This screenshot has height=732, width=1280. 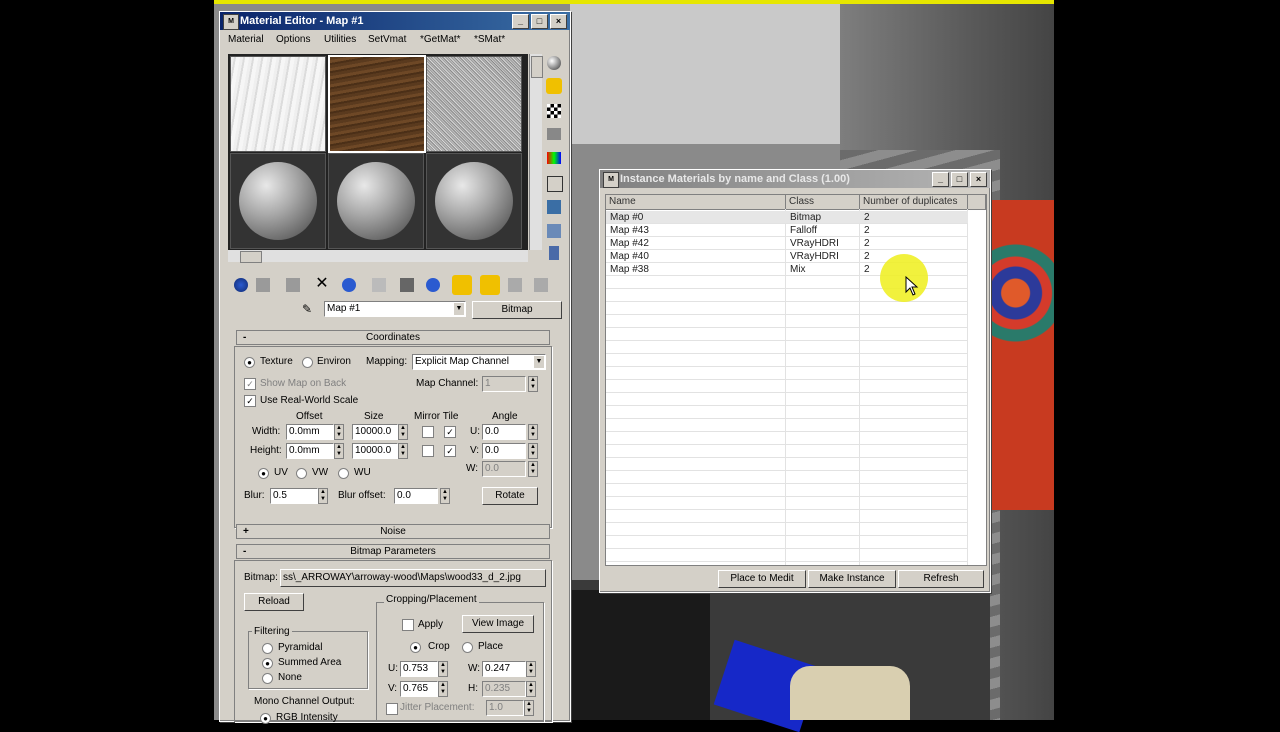 I want to click on pyramidal-radio, so click(x=267, y=648).